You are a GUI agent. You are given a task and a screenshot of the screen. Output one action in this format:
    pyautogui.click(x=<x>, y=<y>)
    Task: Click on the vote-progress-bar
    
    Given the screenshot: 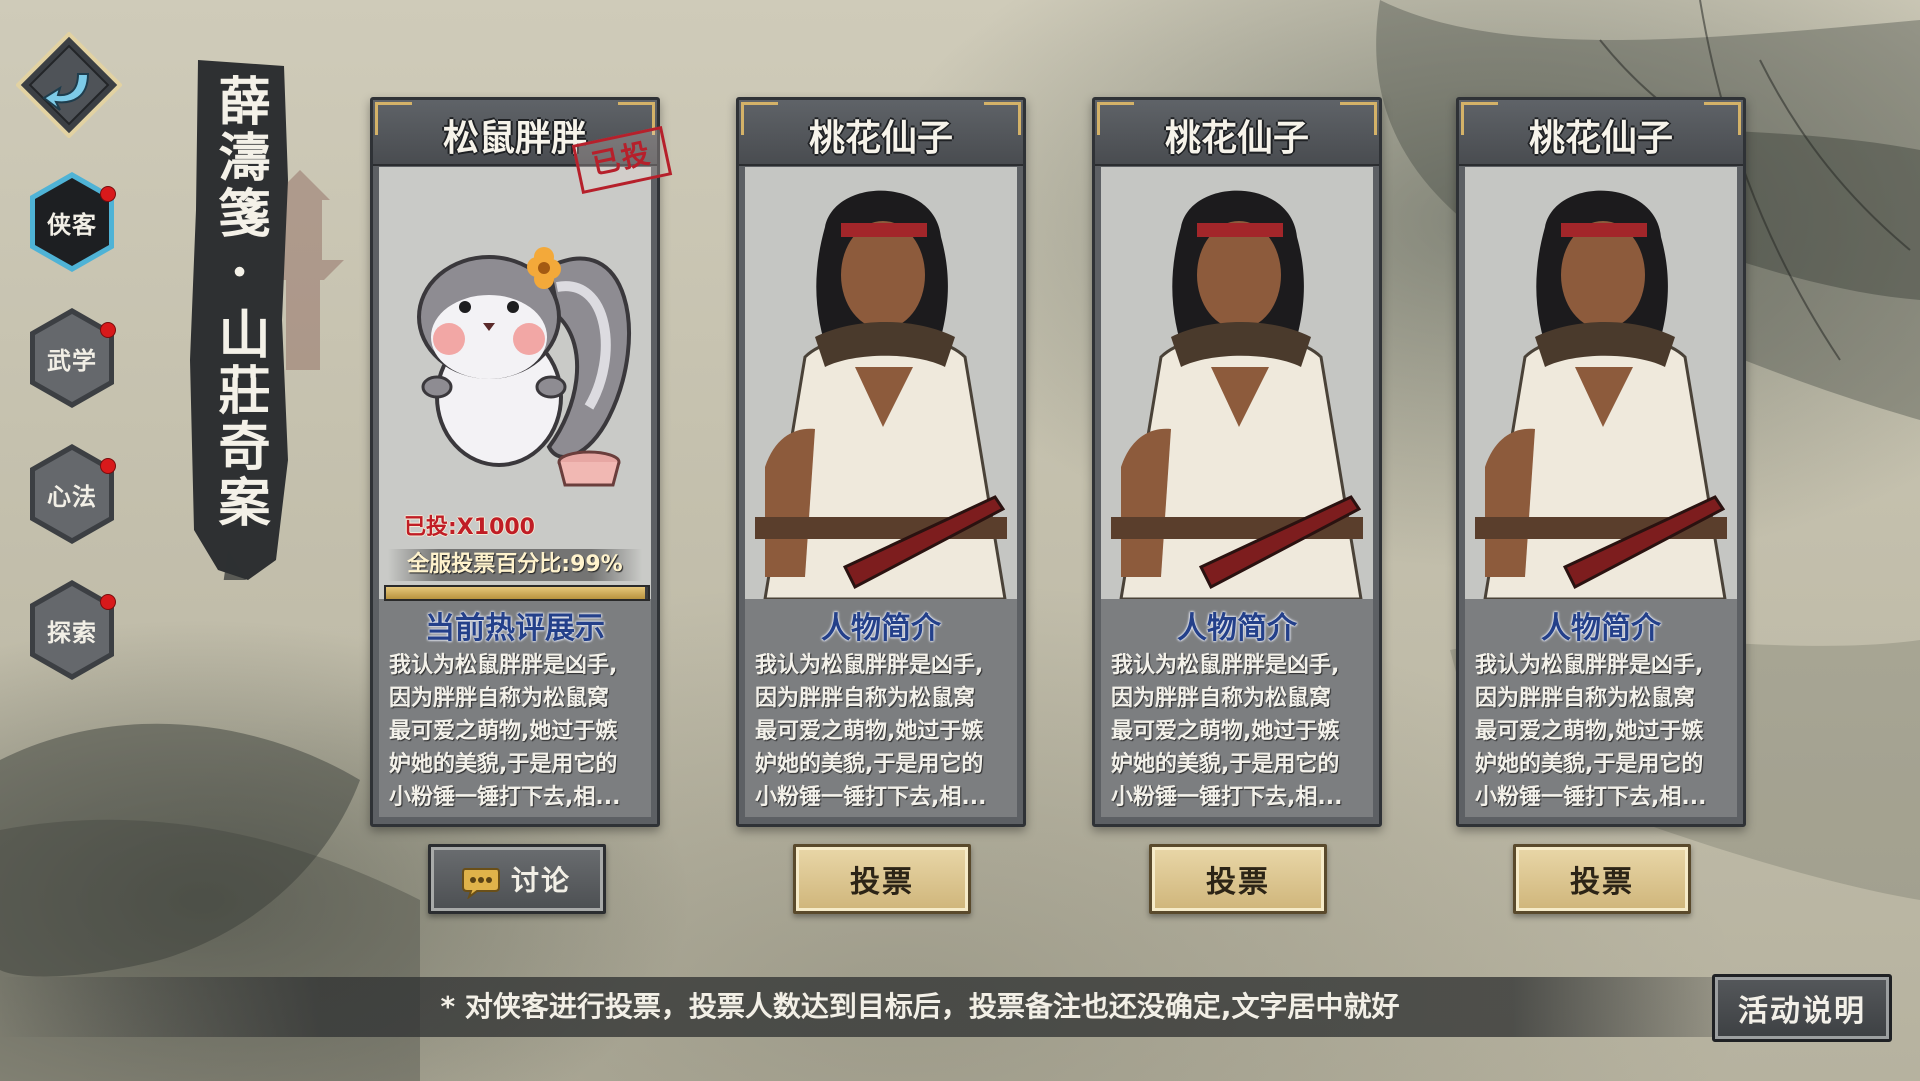 What is the action you would take?
    pyautogui.click(x=517, y=593)
    